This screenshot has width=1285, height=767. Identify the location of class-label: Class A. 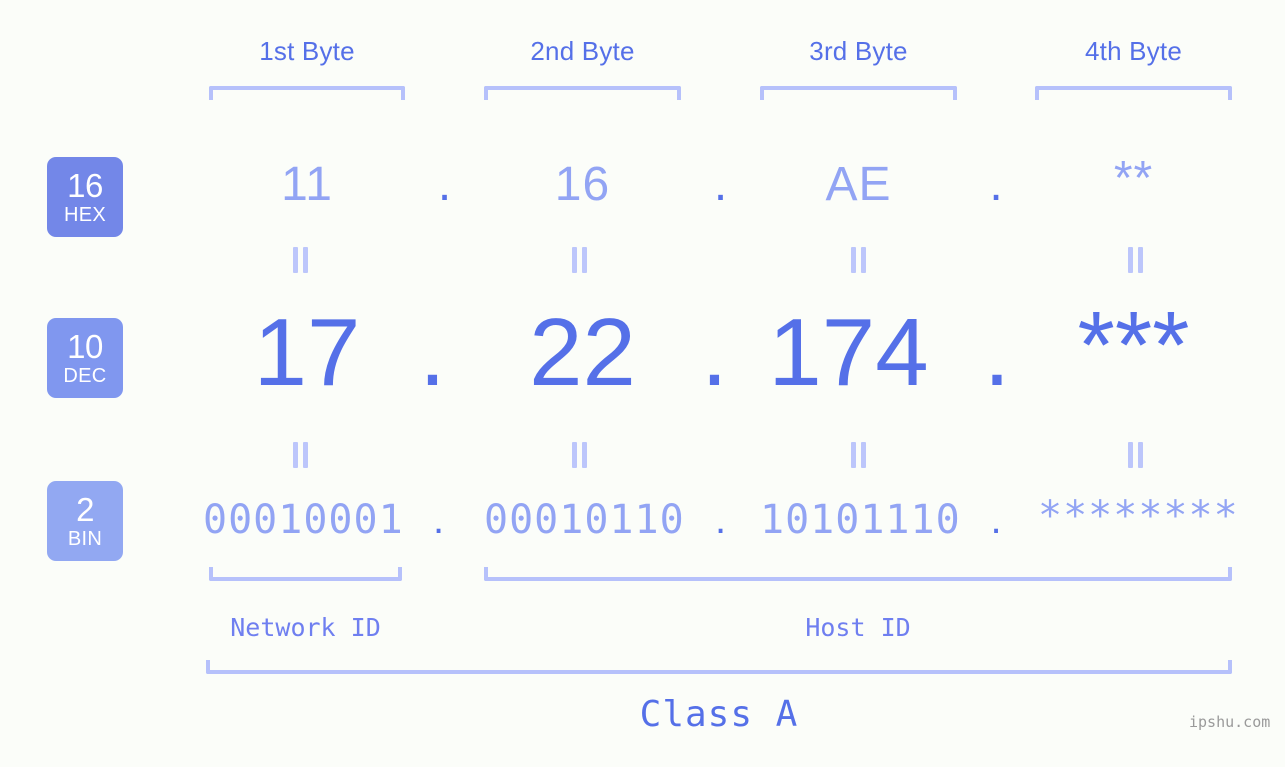
(719, 714).